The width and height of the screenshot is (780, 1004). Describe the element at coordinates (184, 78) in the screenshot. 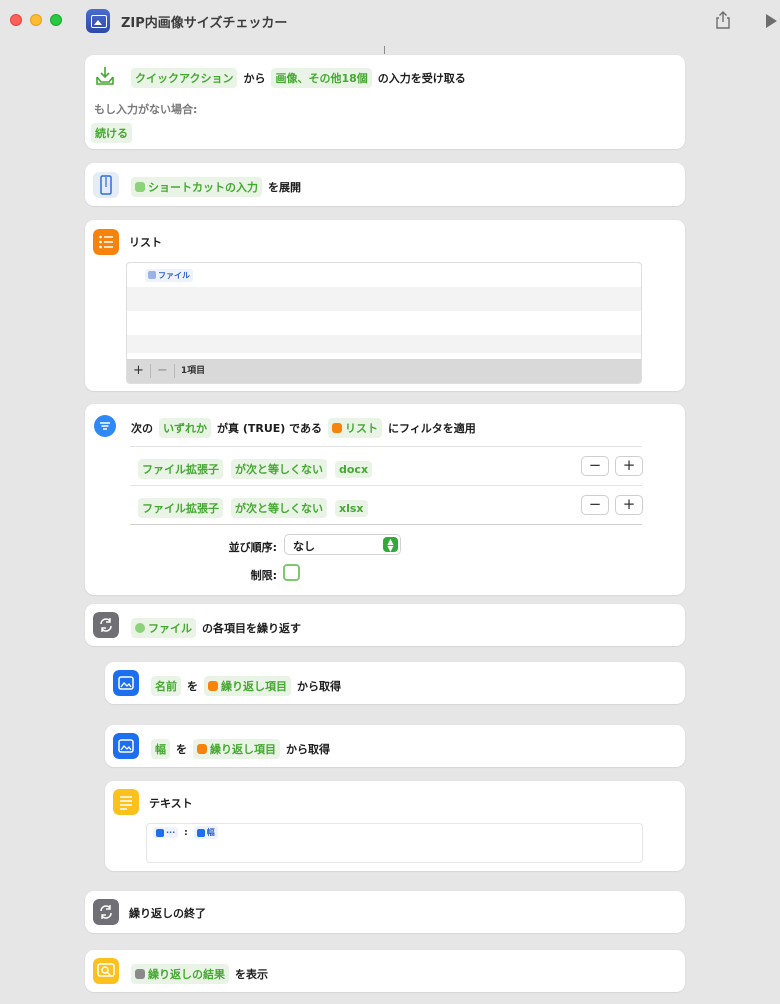

I see `input-source-token: クイックアクション` at that location.